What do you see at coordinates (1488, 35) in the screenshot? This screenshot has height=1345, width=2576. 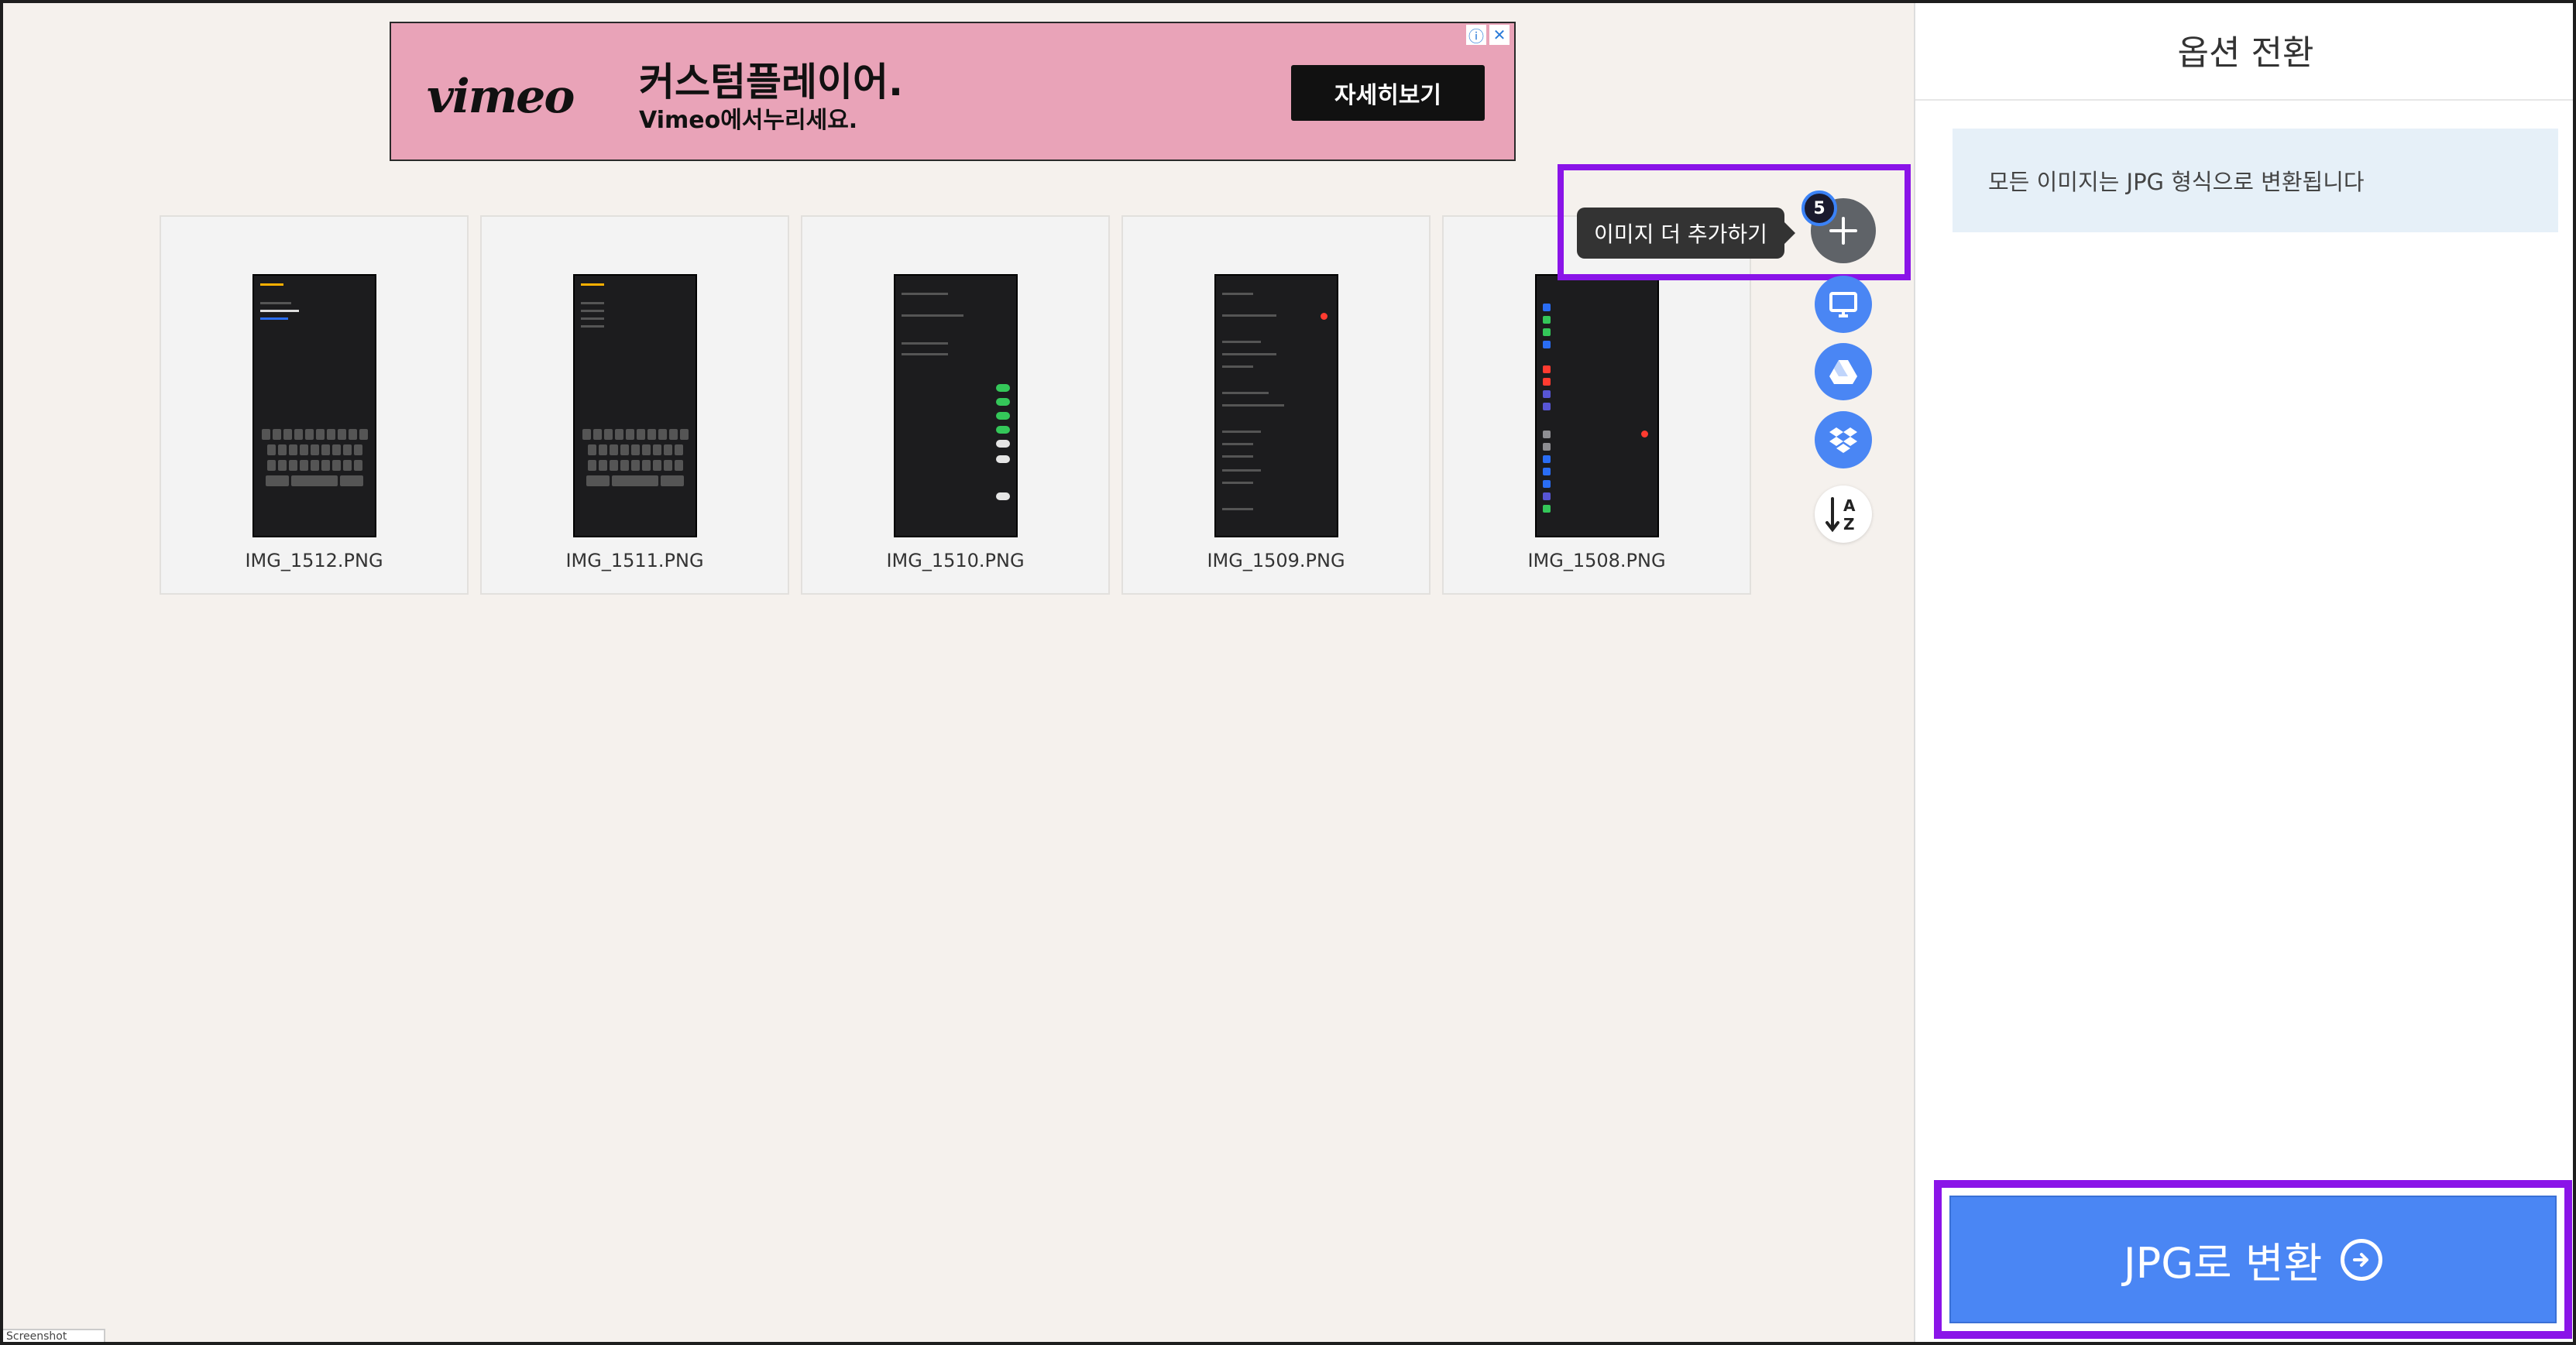 I see `ad-choices: ⓘ ✕` at bounding box center [1488, 35].